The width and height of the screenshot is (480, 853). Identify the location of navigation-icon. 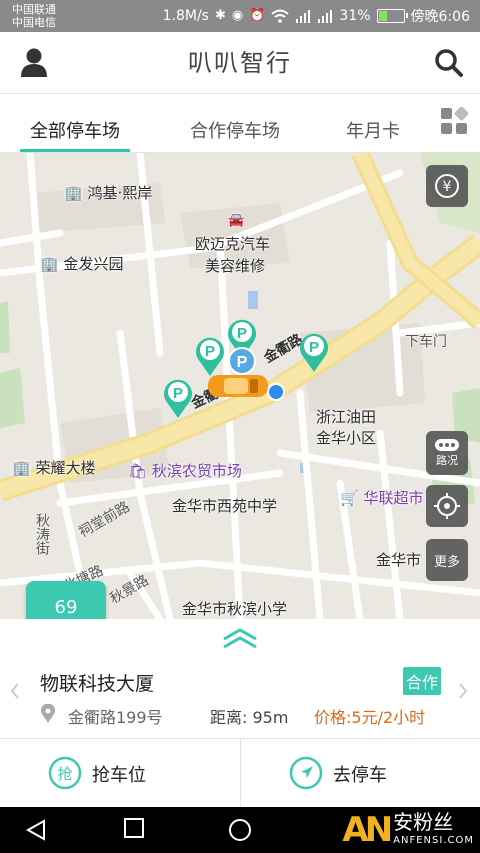
(306, 773).